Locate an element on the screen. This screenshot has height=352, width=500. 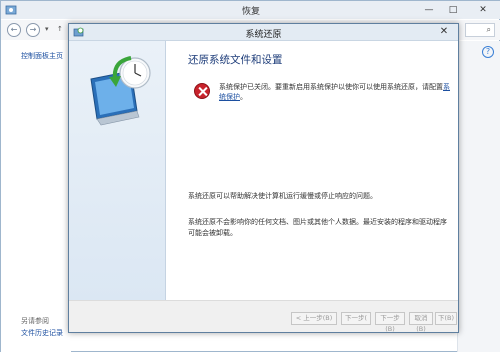
close-button: ✕ is located at coordinates (482, 10).